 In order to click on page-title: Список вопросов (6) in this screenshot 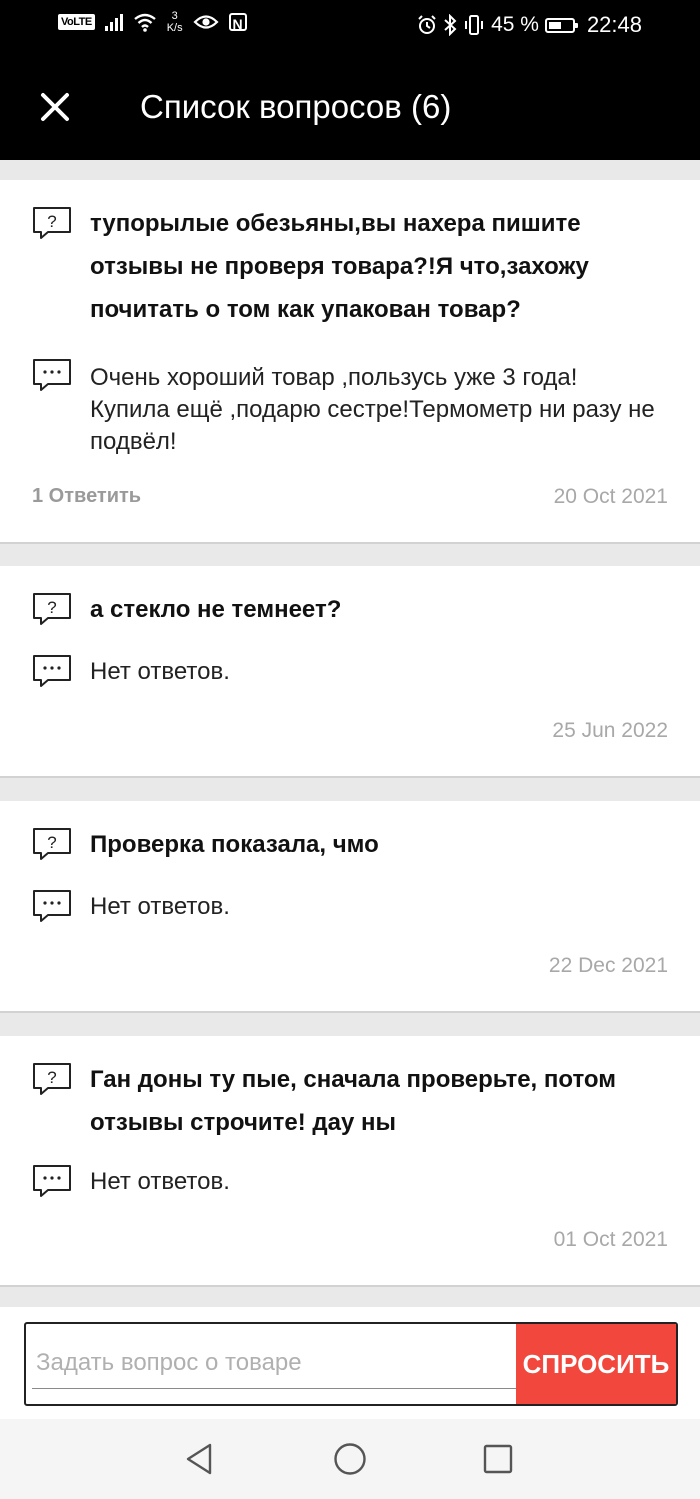, I will do `click(296, 106)`.